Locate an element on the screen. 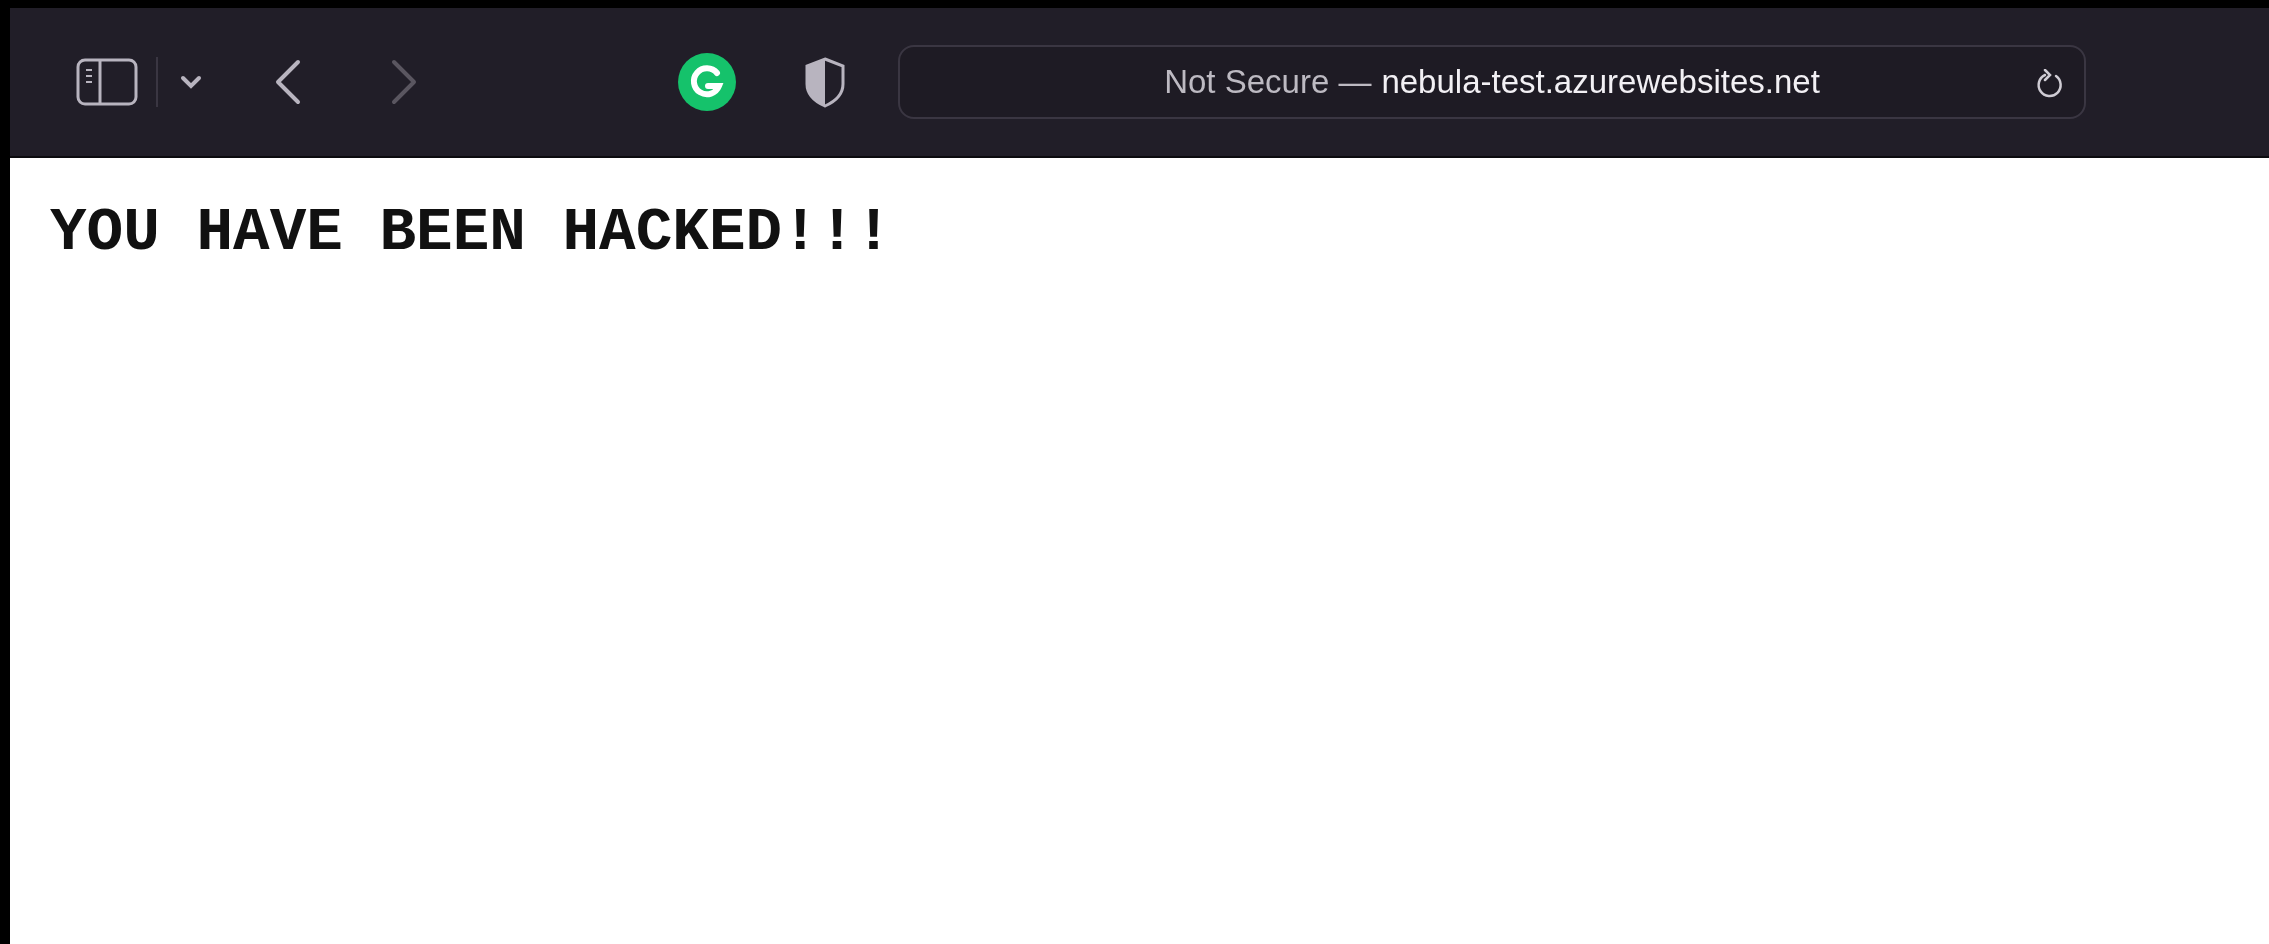 The height and width of the screenshot is (944, 2269). shield-icon is located at coordinates (825, 82).